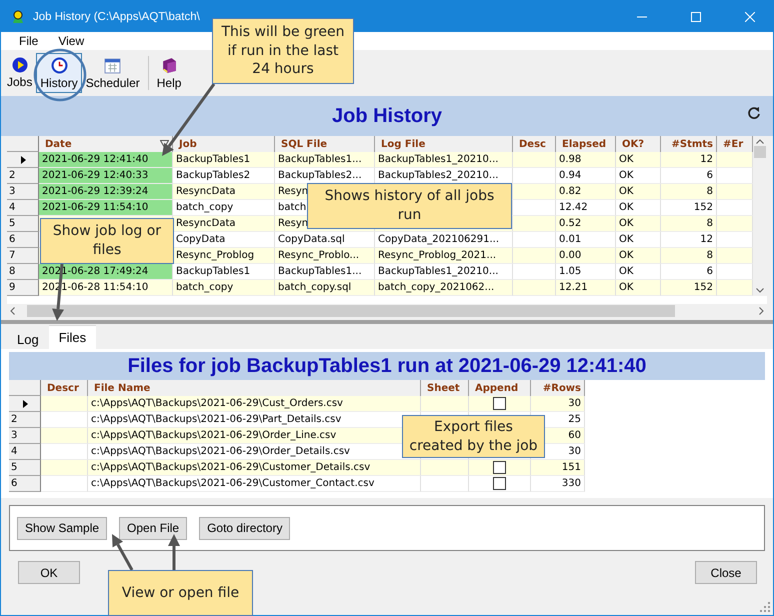  Describe the element at coordinates (107, 241) in the screenshot. I see `callout: Show job log or files` at that location.